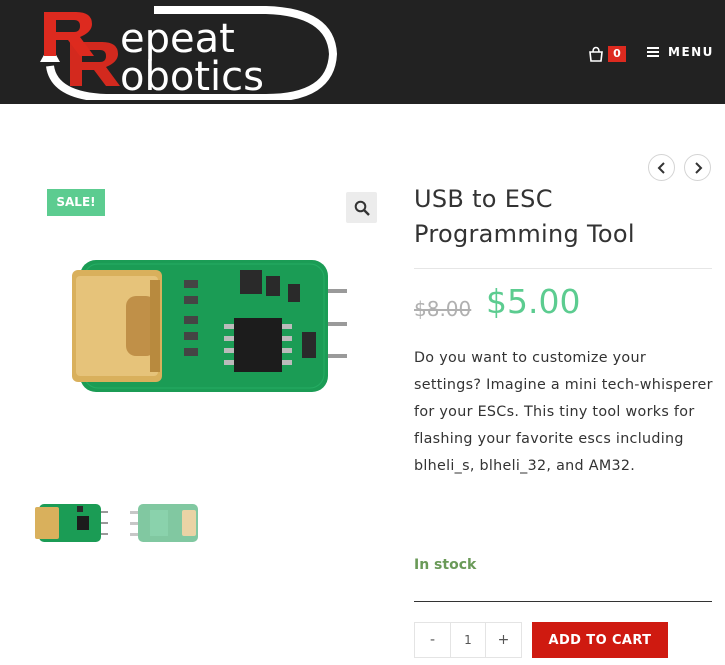 The width and height of the screenshot is (725, 665). I want to click on next-product-button, so click(697, 167).